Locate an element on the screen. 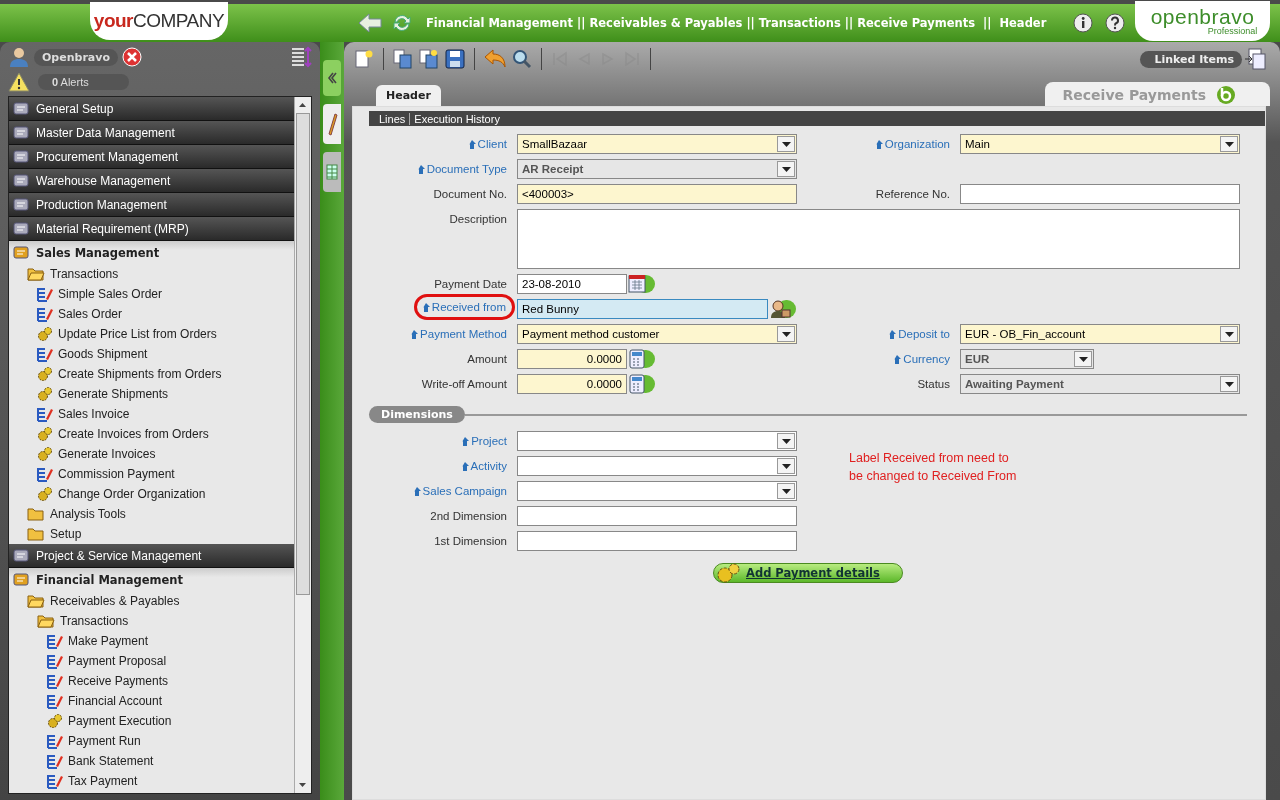  menu-item: Warehouse Management is located at coordinates (151, 181).